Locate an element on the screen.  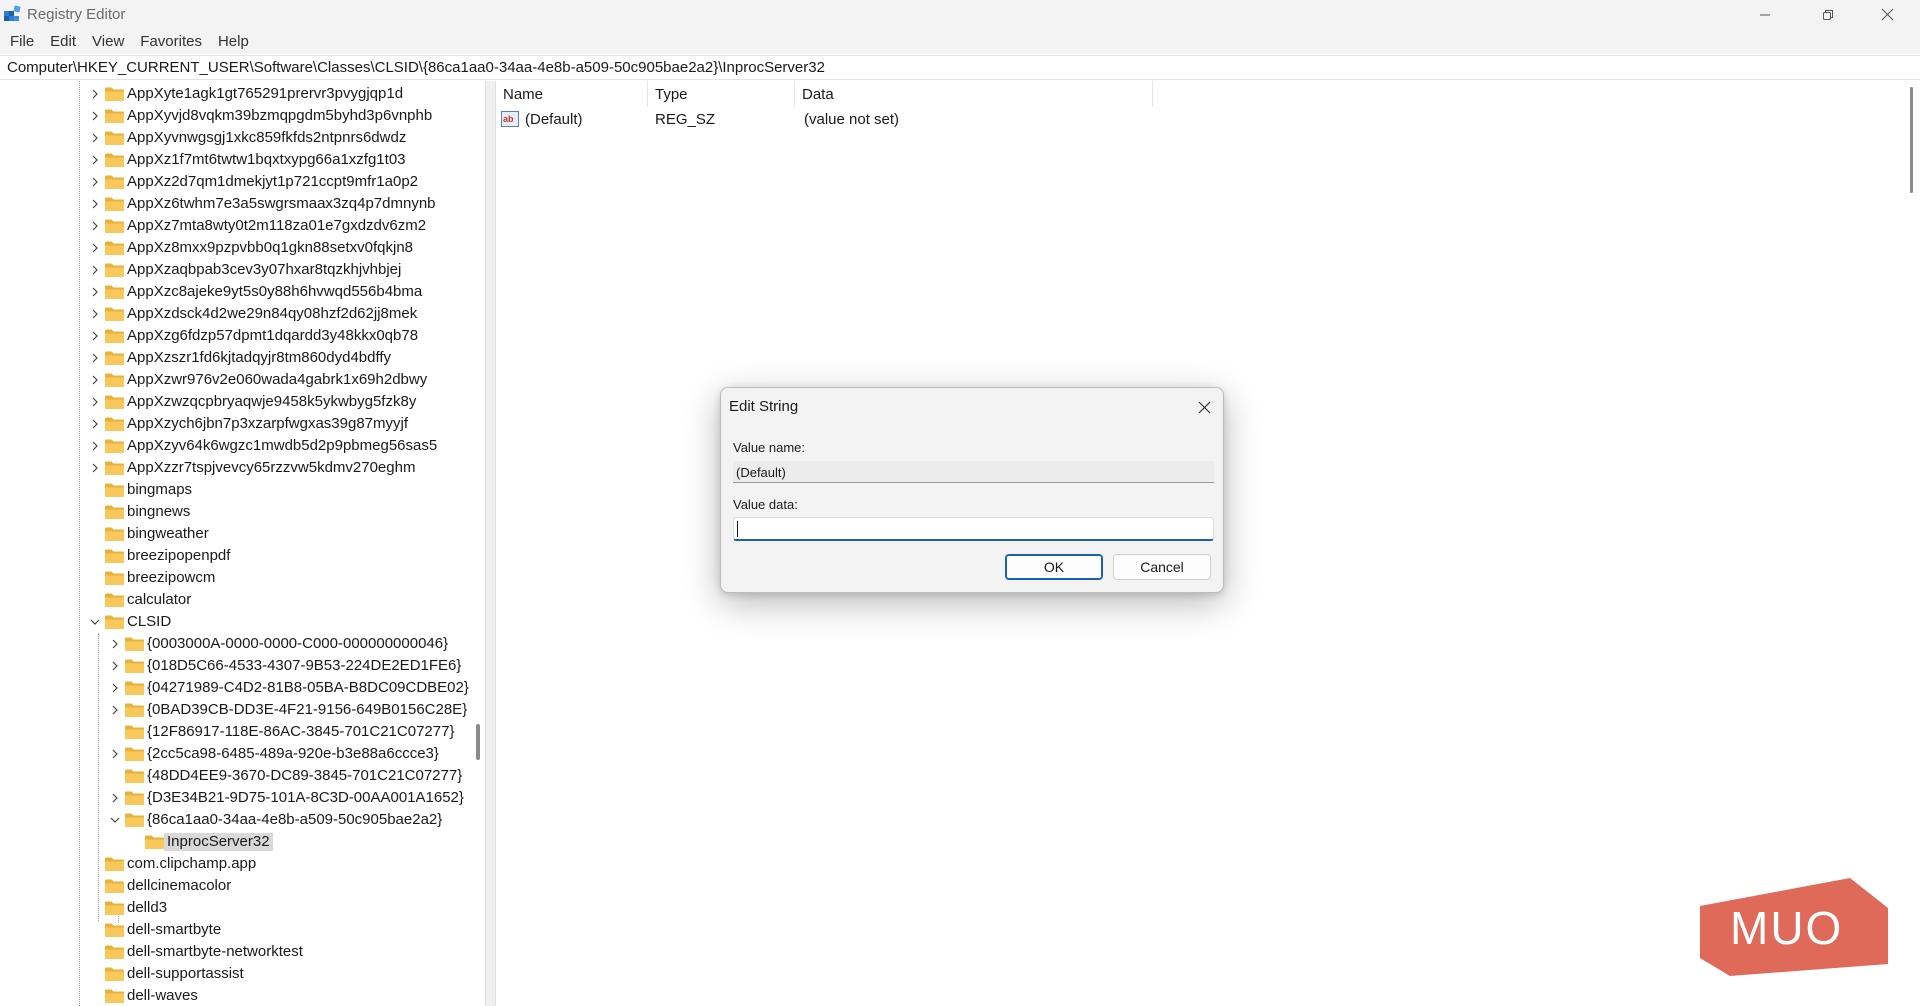
tree-item: {48DD4EE9-3670-DC89-3845-701C21C07277} is located at coordinates (235, 776).